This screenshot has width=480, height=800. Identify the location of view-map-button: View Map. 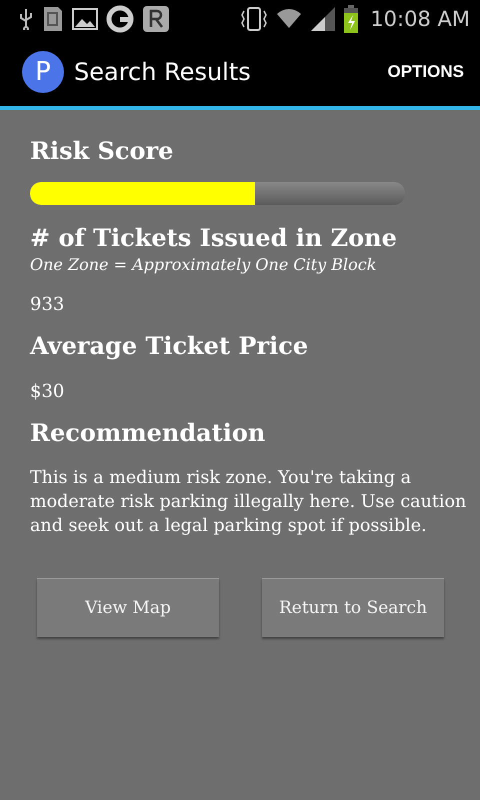
(128, 607).